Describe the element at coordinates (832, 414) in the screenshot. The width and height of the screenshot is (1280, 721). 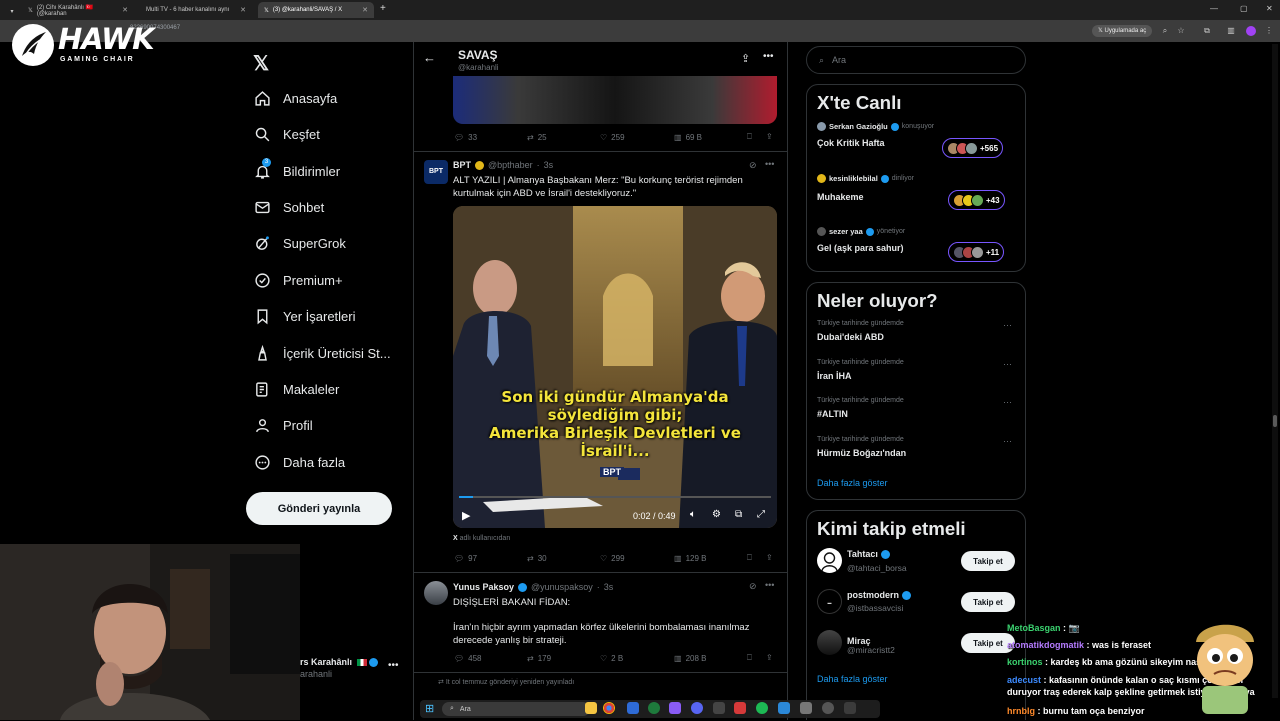
I see `trend-topic: #ALTIN` at that location.